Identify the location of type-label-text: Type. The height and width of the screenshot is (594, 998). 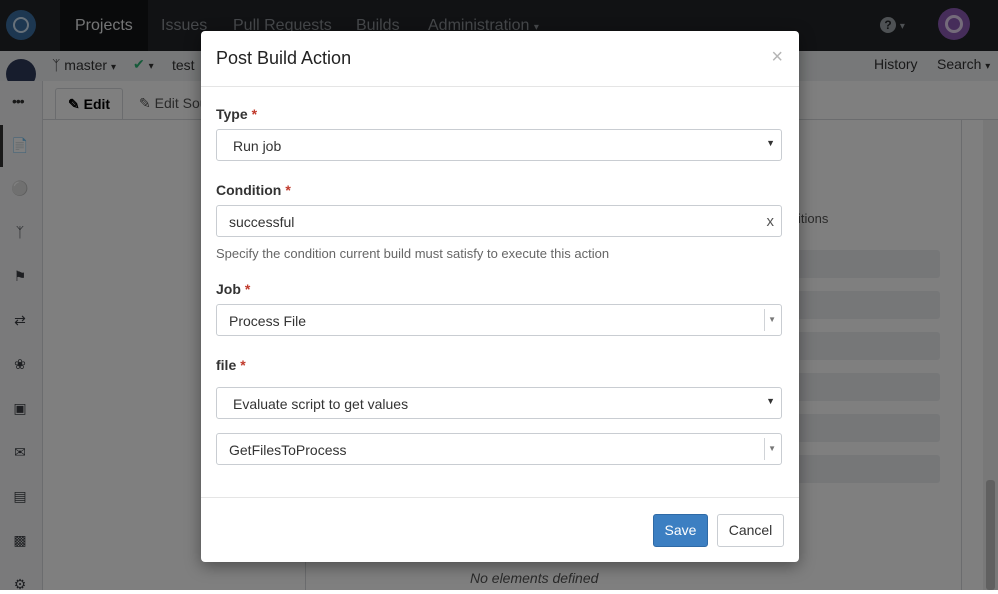
(232, 114).